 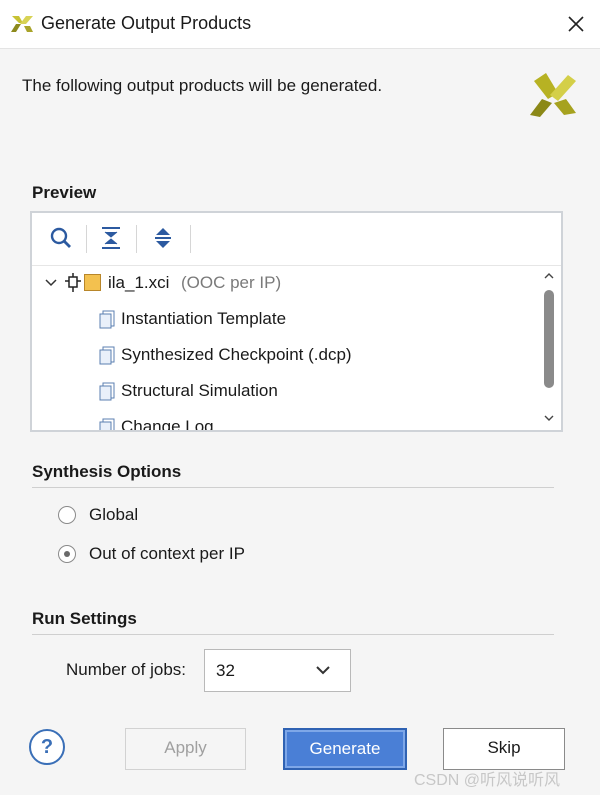 What do you see at coordinates (284, 283) in the screenshot?
I see `tree-root-row: ila_1.xci (OOC per IP)` at bounding box center [284, 283].